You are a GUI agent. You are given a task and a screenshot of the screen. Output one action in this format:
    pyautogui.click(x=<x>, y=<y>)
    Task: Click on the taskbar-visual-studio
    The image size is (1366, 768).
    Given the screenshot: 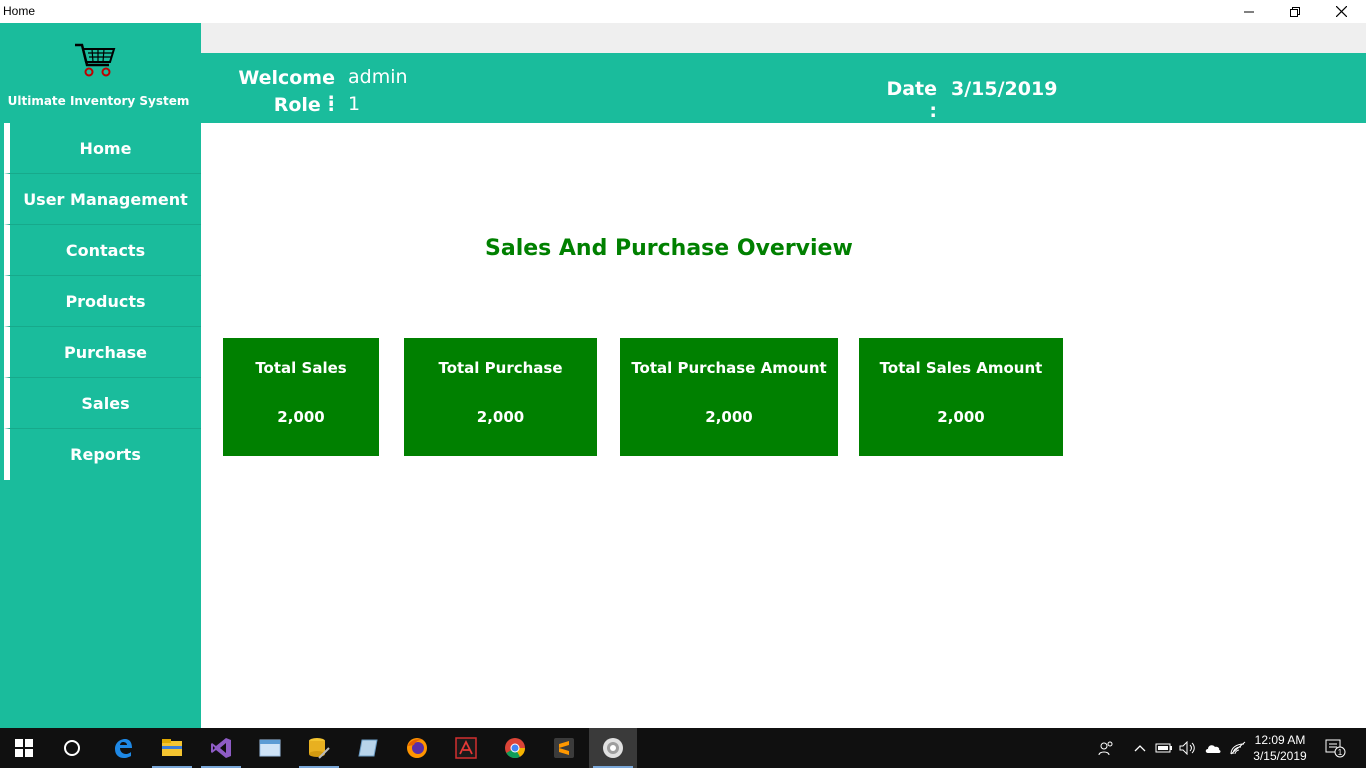 What is the action you would take?
    pyautogui.click(x=221, y=748)
    